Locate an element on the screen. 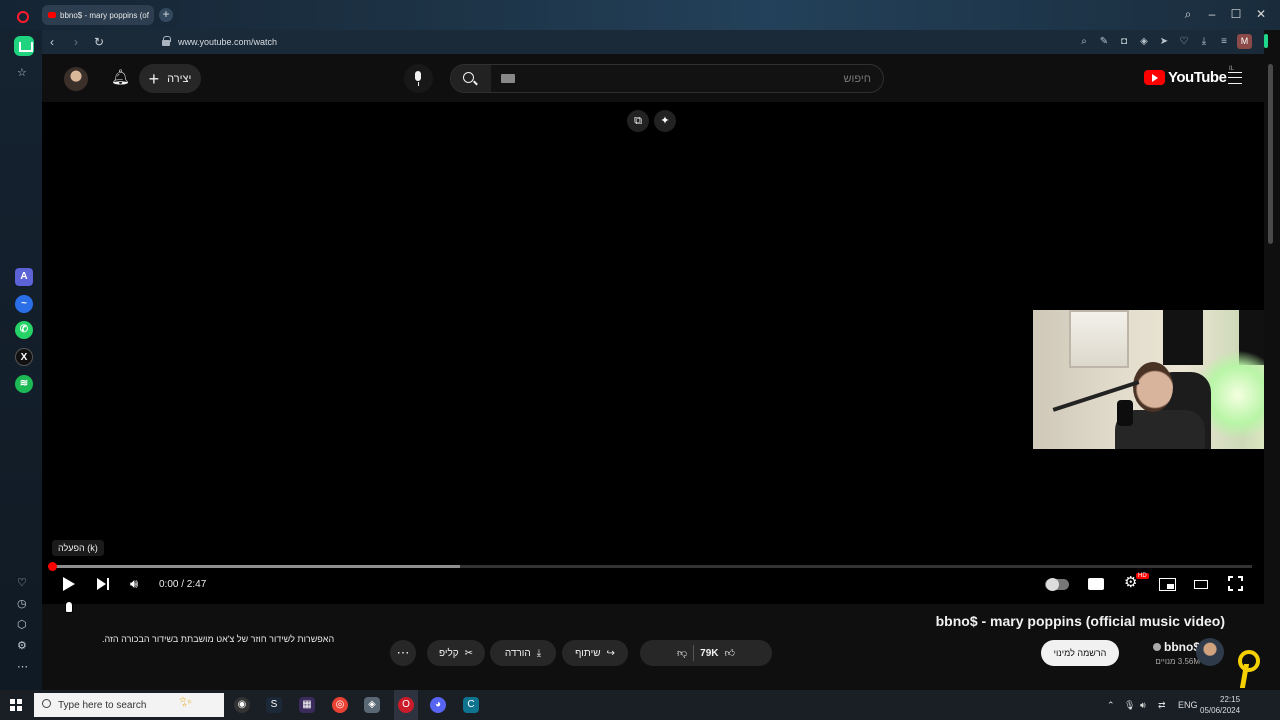 The image size is (1280, 720). minimize-button: – is located at coordinates (1212, 14).